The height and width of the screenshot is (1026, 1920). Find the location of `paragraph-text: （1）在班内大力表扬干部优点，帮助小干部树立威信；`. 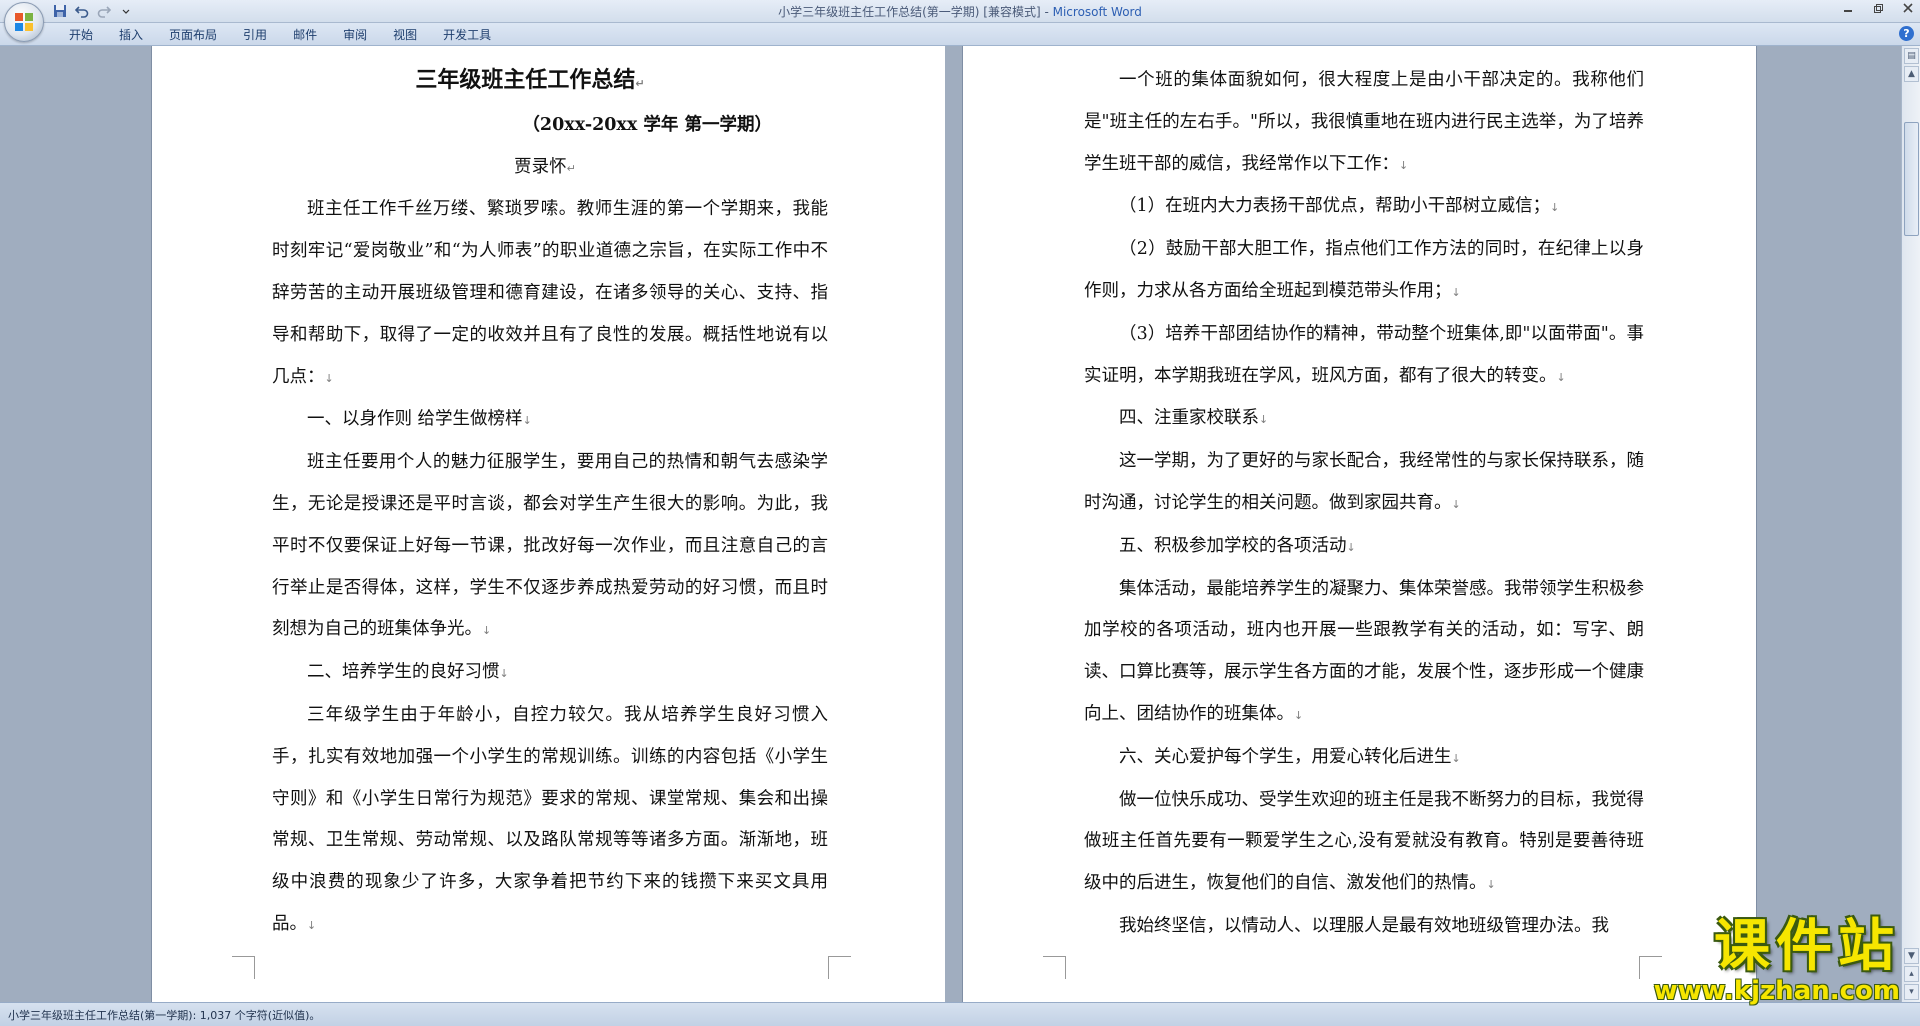

paragraph-text: （1）在班内大力表扬干部优点，帮助小干部树立威信； is located at coordinates (1335, 206).